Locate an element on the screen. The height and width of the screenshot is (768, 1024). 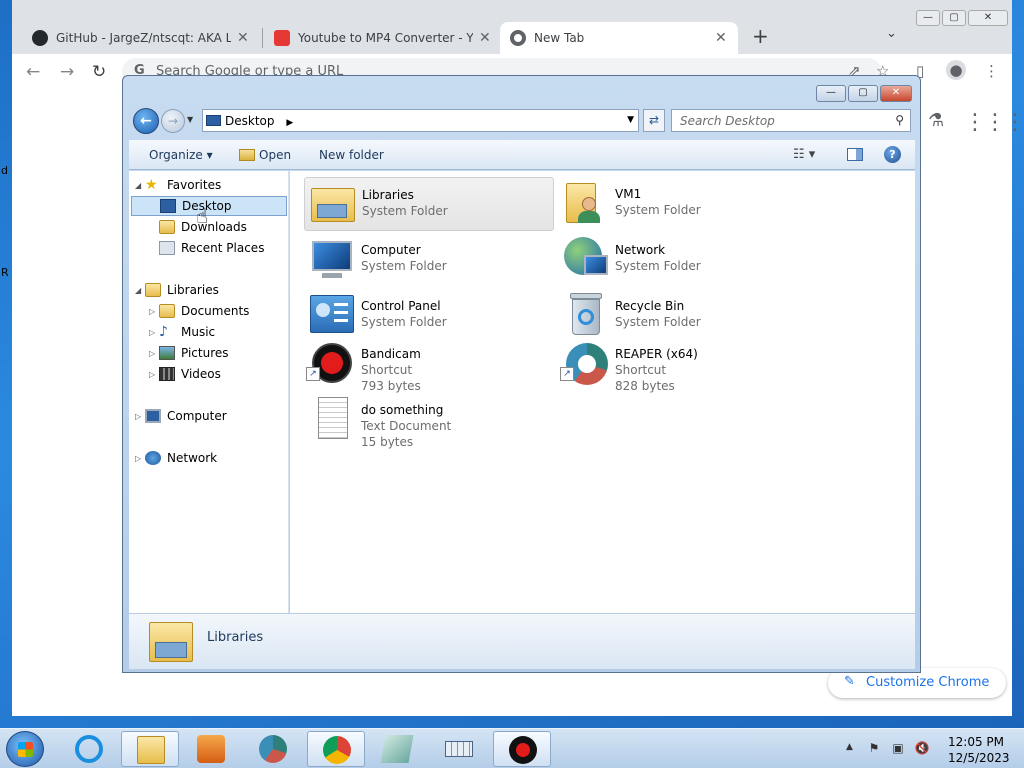
nav-pictures: ▷ Pictures is located at coordinates (189, 353).